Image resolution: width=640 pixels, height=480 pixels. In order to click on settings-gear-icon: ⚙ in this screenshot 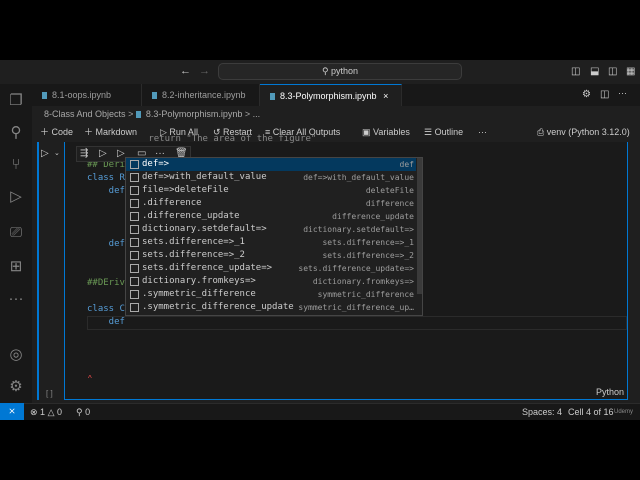, I will do `click(16, 387)`.